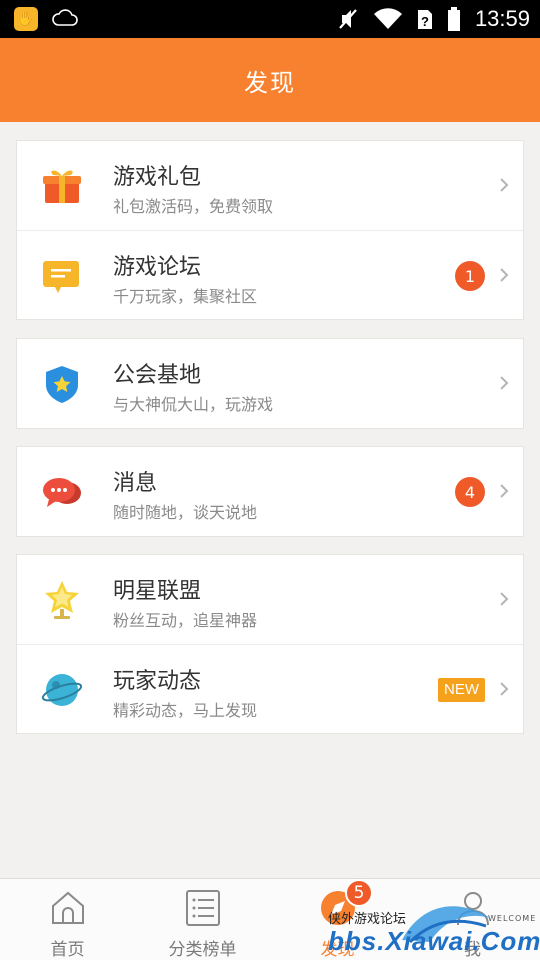  I want to click on watermark-url: bbs.Xiawai.Com, so click(434, 941).